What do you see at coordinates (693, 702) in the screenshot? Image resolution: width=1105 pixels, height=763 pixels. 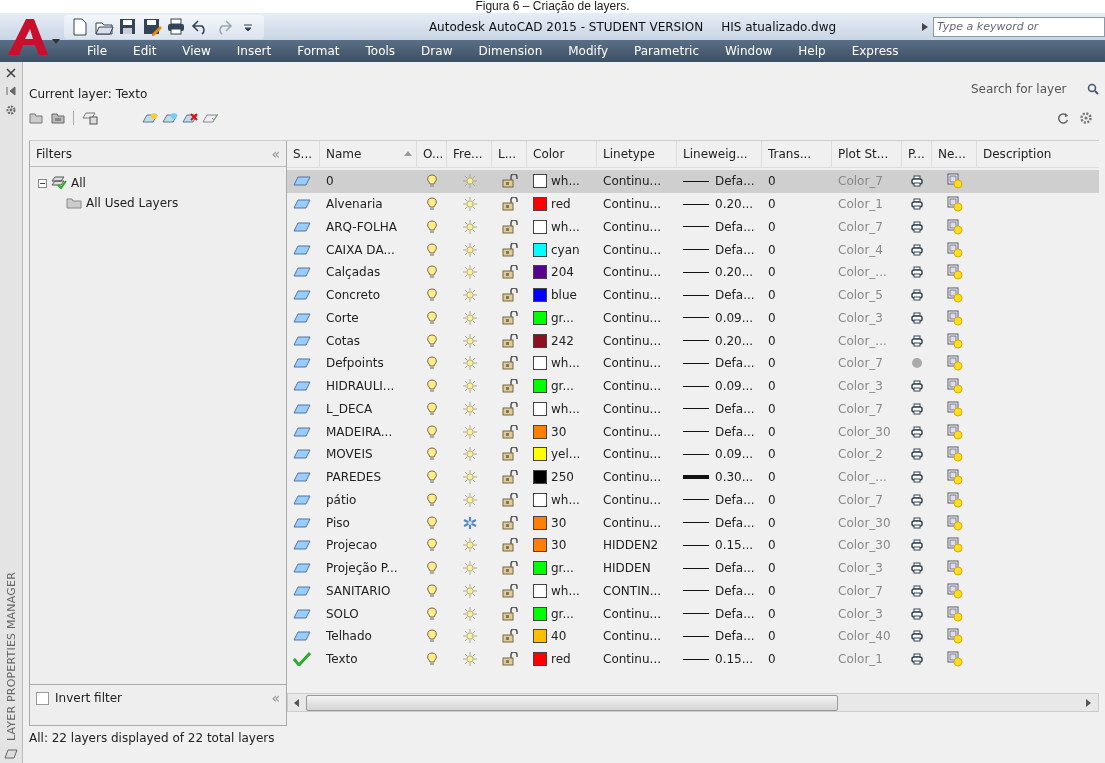 I see `horizontal-scrollbar` at bounding box center [693, 702].